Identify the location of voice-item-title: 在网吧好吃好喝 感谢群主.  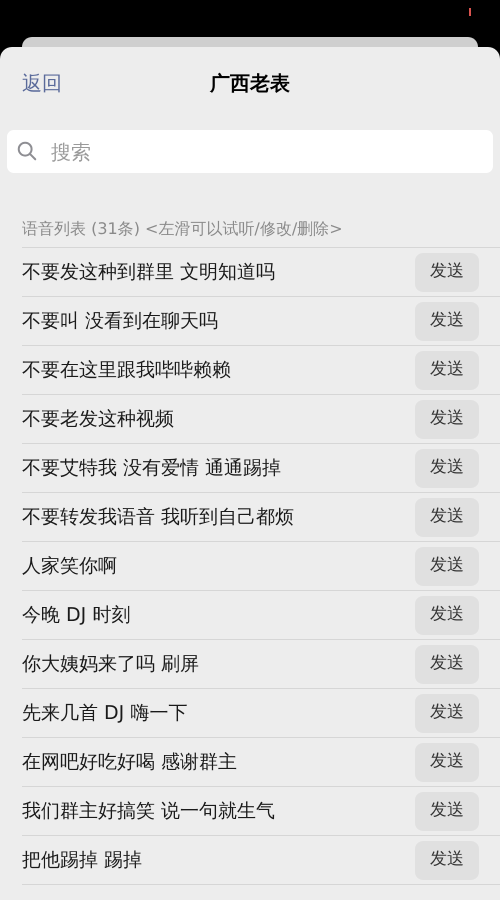
(130, 762).